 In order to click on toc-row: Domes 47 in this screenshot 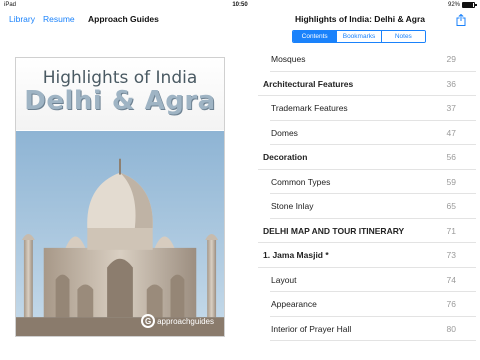, I will do `click(367, 133)`.